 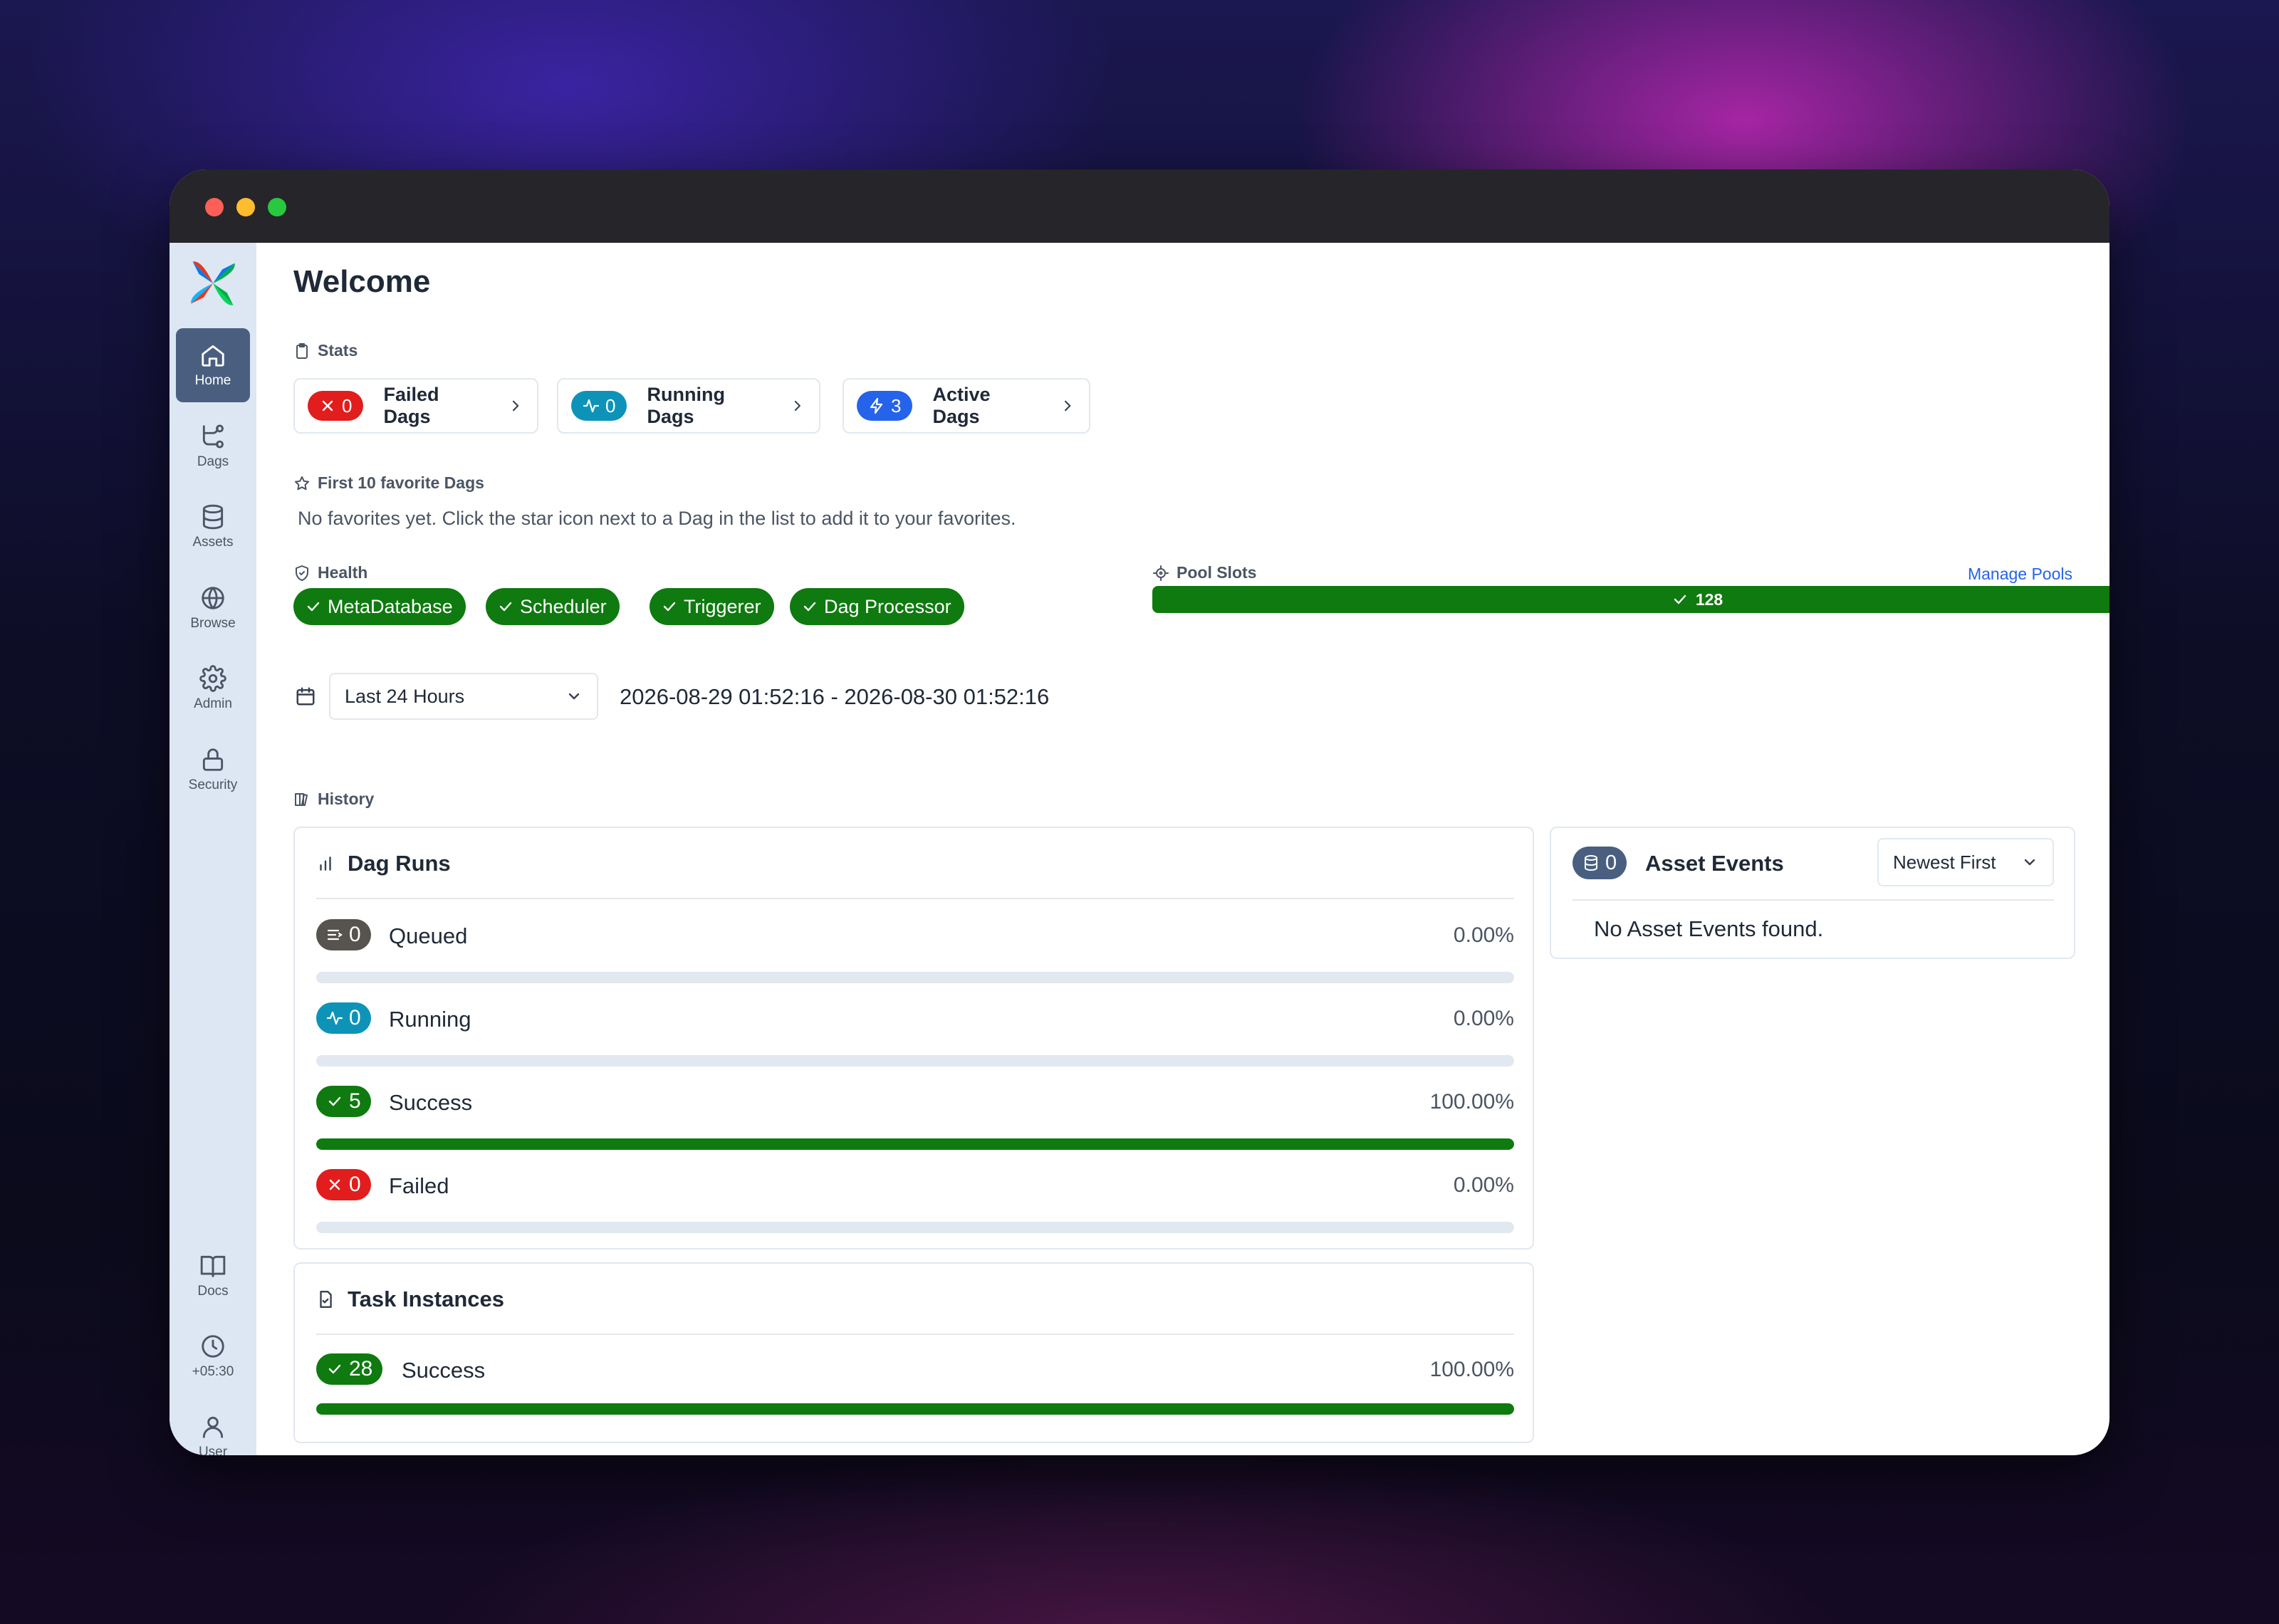 I want to click on lock-icon, so click(x=213, y=759).